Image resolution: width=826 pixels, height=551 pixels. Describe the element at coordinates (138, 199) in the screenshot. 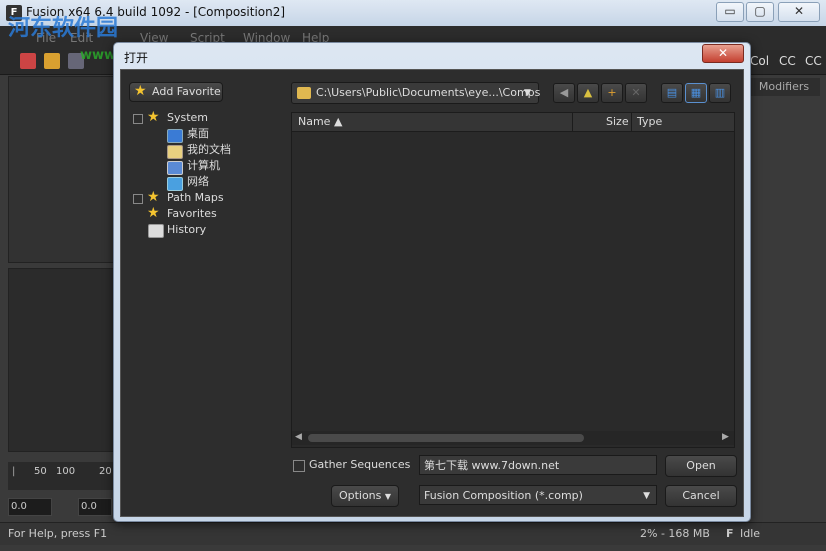

I see `expand-pathmaps-toggle` at that location.